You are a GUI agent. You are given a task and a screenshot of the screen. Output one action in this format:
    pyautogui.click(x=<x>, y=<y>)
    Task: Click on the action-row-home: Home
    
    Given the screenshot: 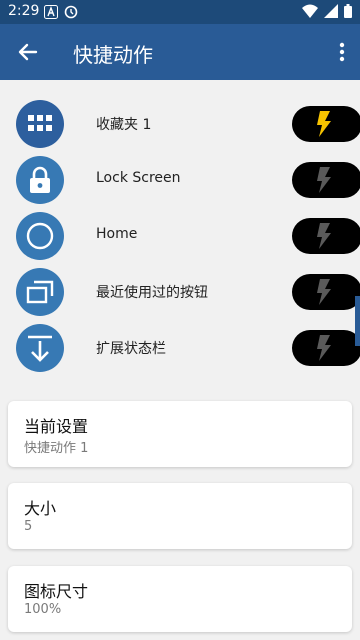 What is the action you would take?
    pyautogui.click(x=180, y=236)
    